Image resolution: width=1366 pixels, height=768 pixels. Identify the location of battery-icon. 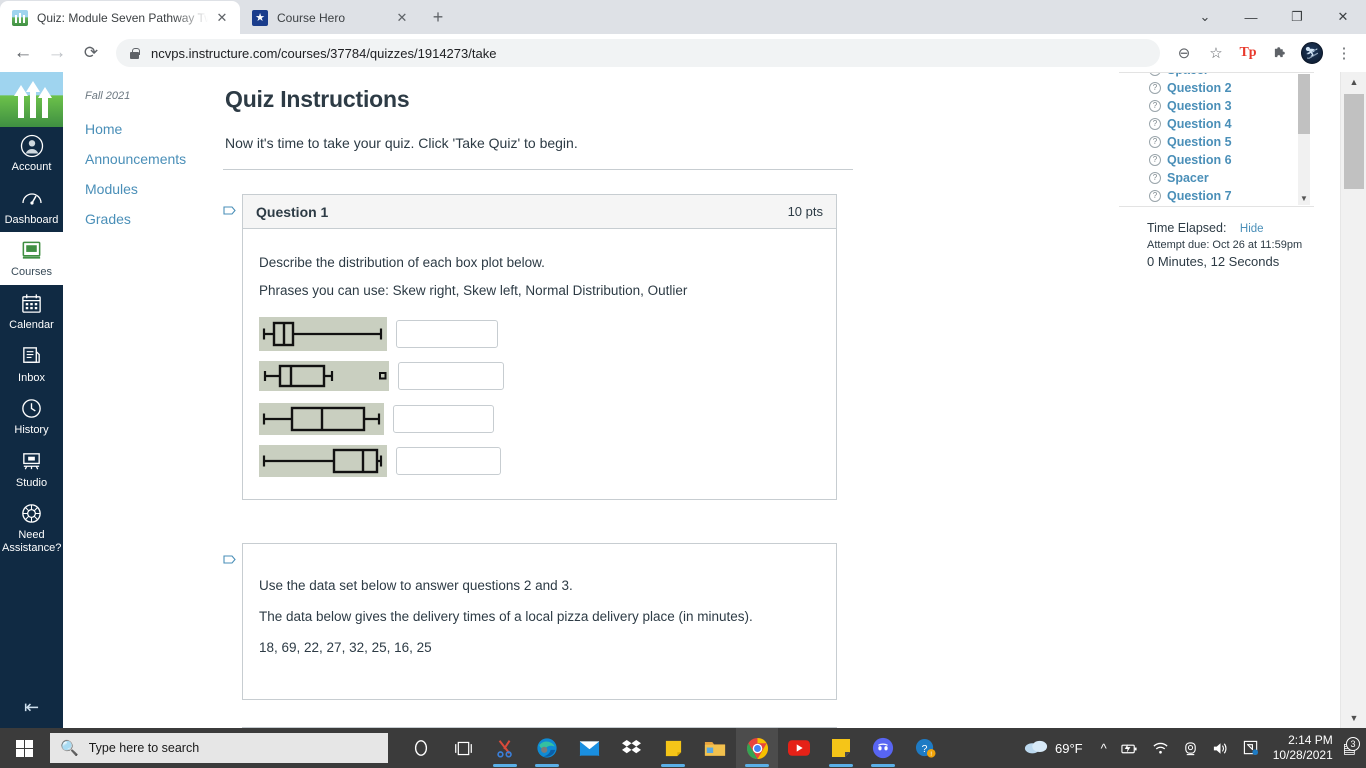
(1129, 748).